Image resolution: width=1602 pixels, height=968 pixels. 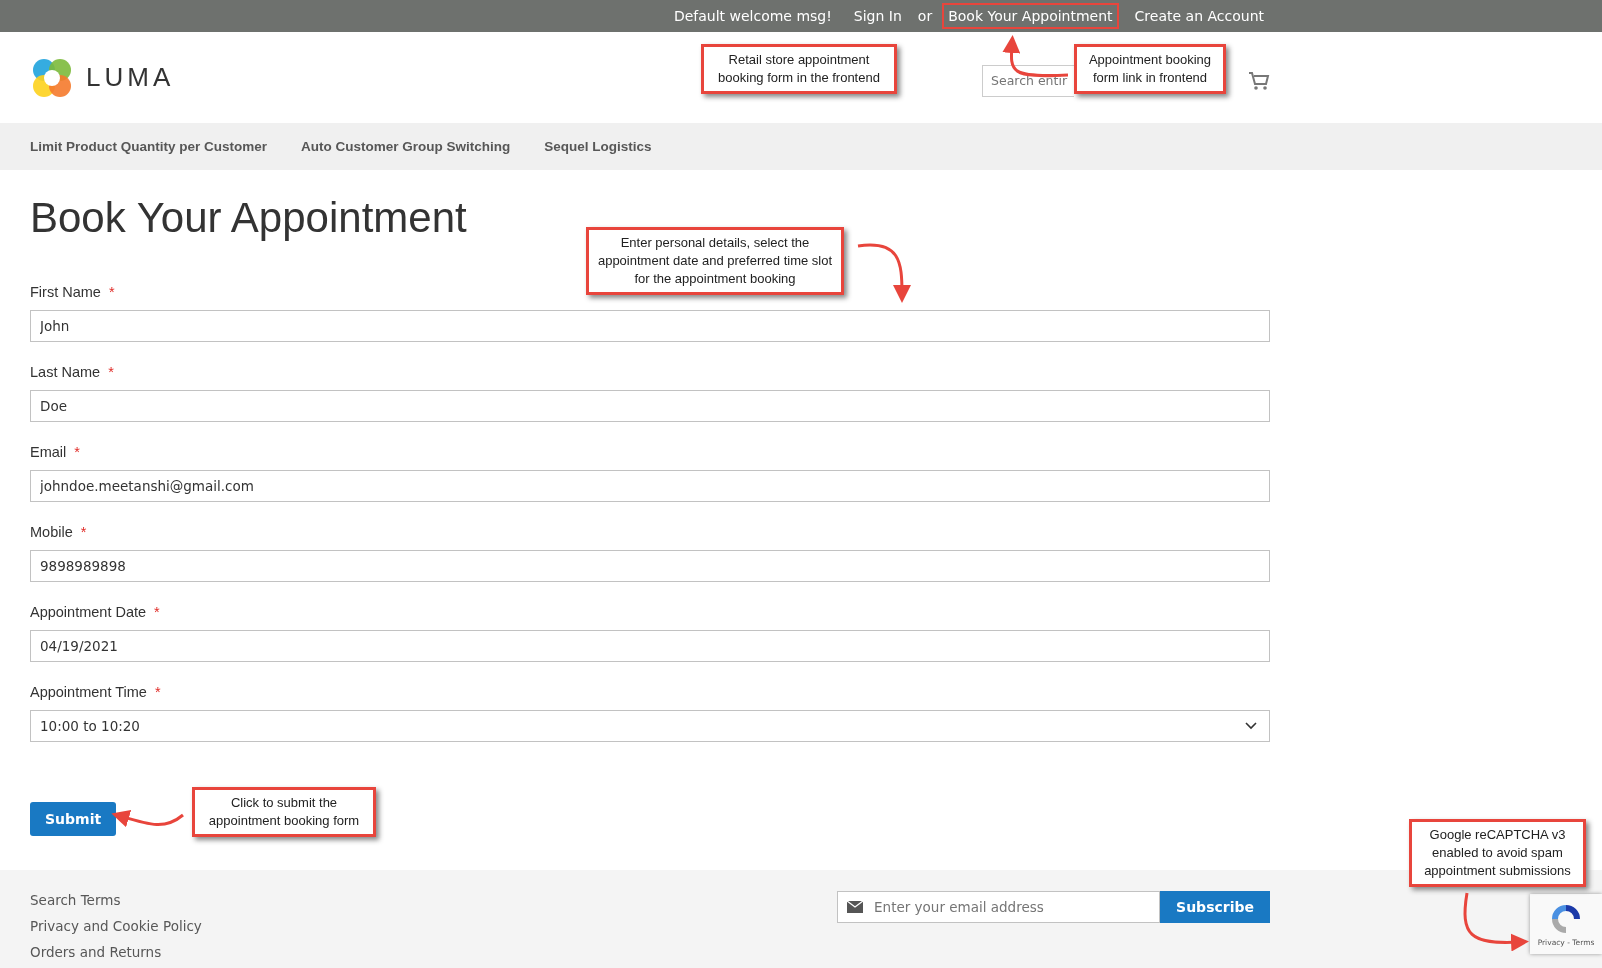 I want to click on subscribe-button: Subscribe, so click(x=1215, y=907).